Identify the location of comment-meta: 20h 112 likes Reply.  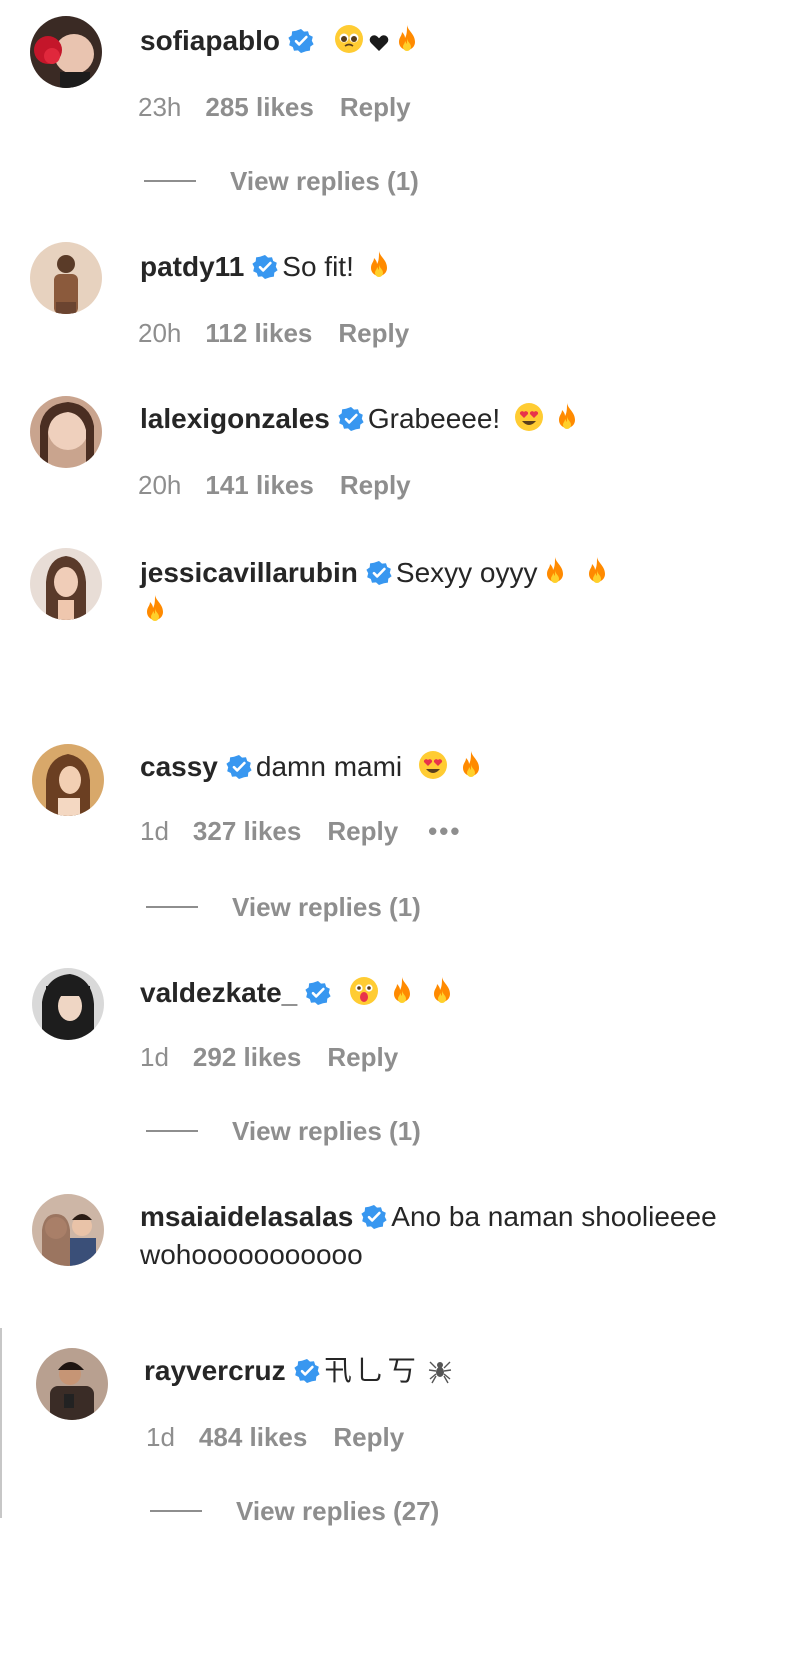
(273, 333).